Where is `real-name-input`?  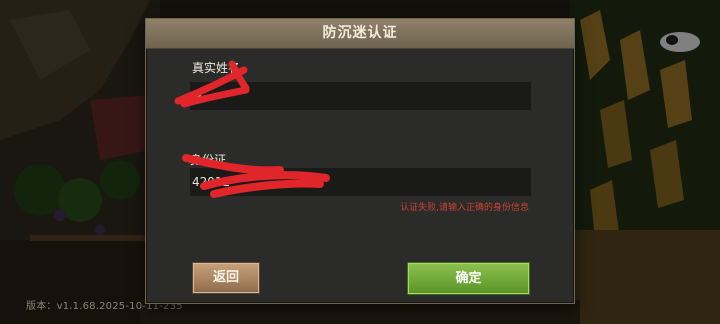 real-name-input is located at coordinates (360, 96).